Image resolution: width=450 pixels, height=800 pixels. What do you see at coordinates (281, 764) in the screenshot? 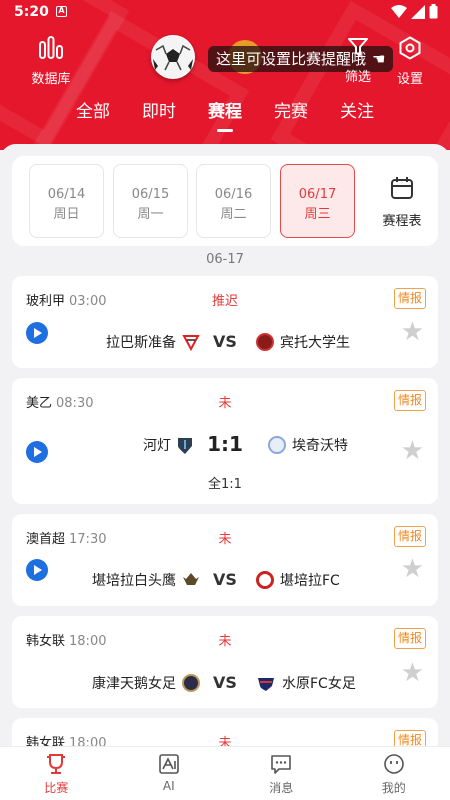
I see `message-icon` at bounding box center [281, 764].